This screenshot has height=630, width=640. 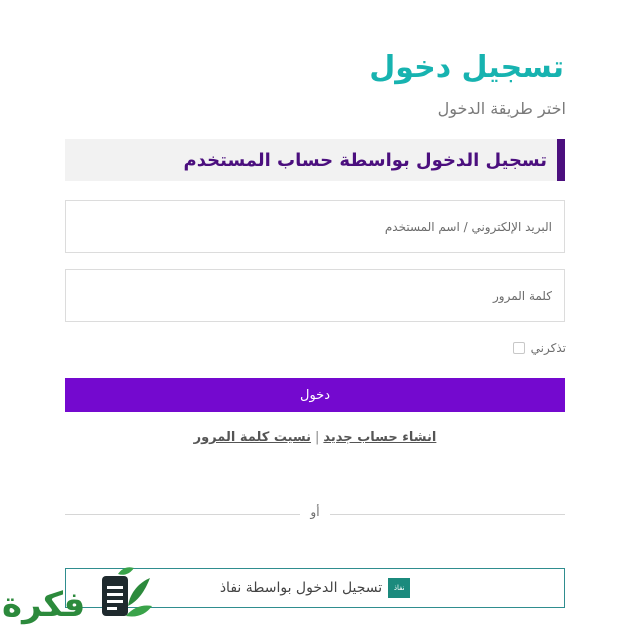 I want to click on document-leaf-icon, so click(x=127, y=592).